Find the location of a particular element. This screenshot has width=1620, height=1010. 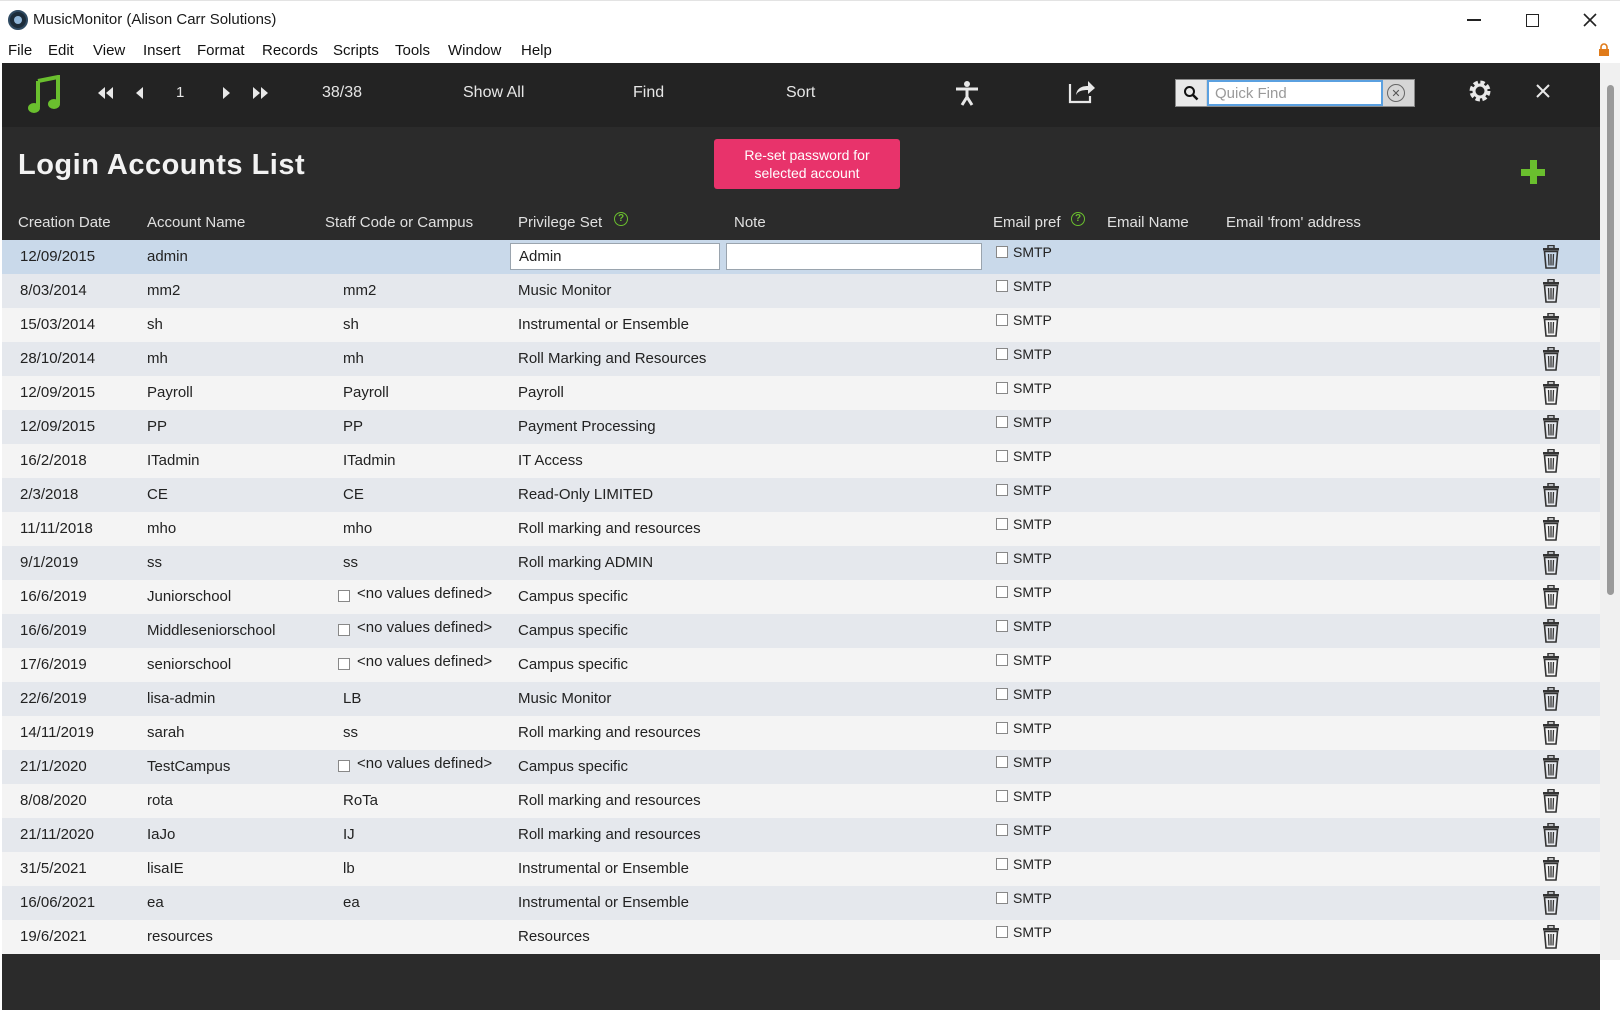

privilege-set: Read-Only LIMITED is located at coordinates (585, 494).